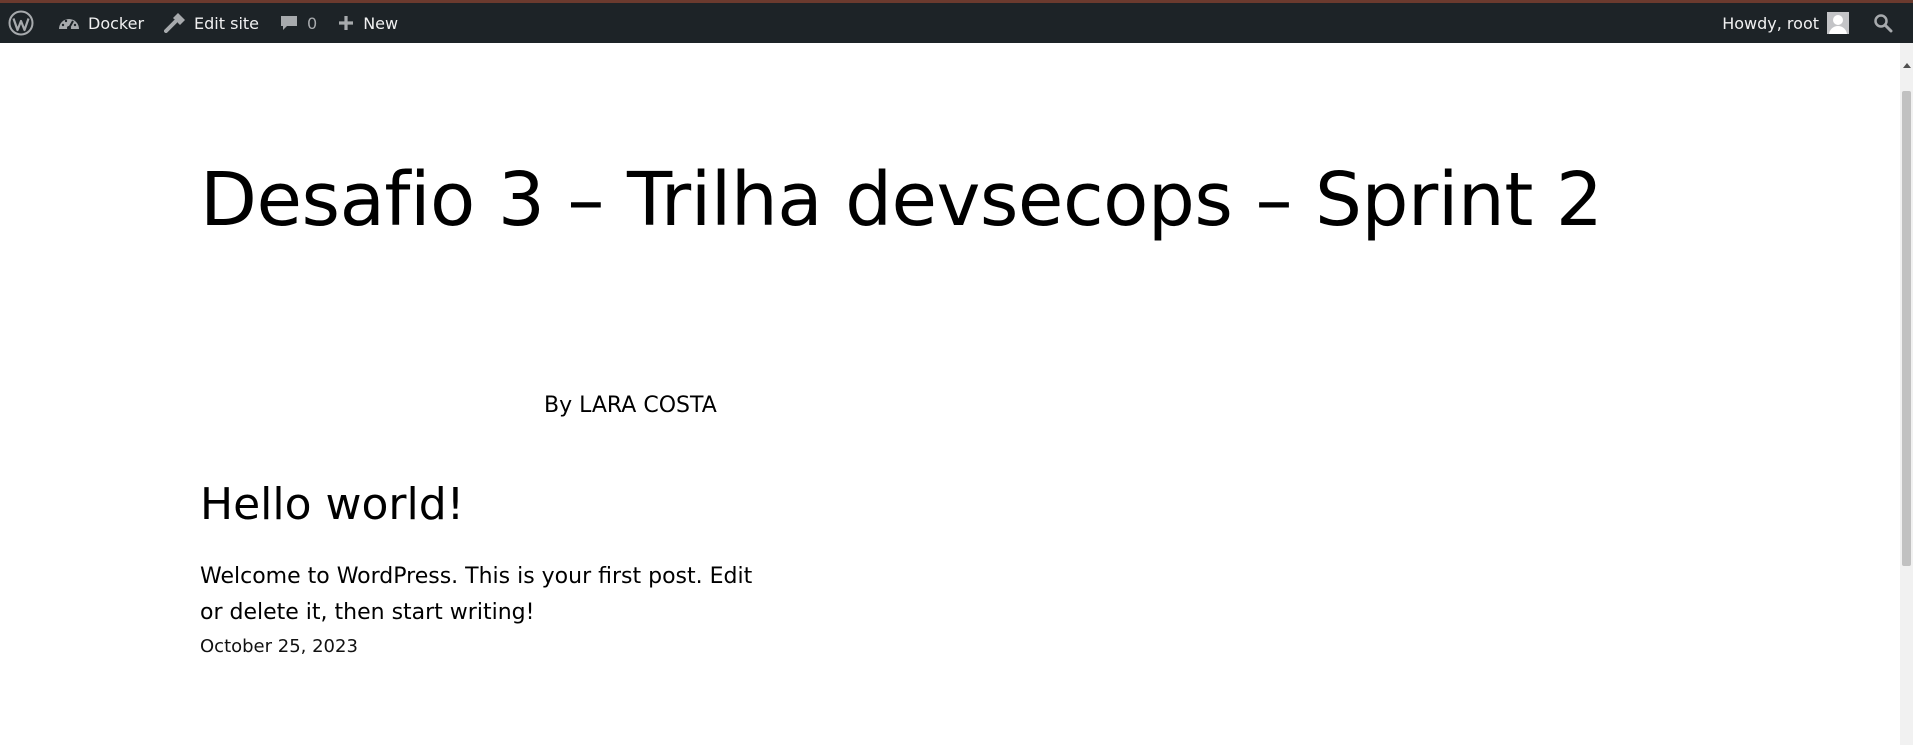  Describe the element at coordinates (21, 23) in the screenshot. I see `wordpress-logo-icon` at that location.